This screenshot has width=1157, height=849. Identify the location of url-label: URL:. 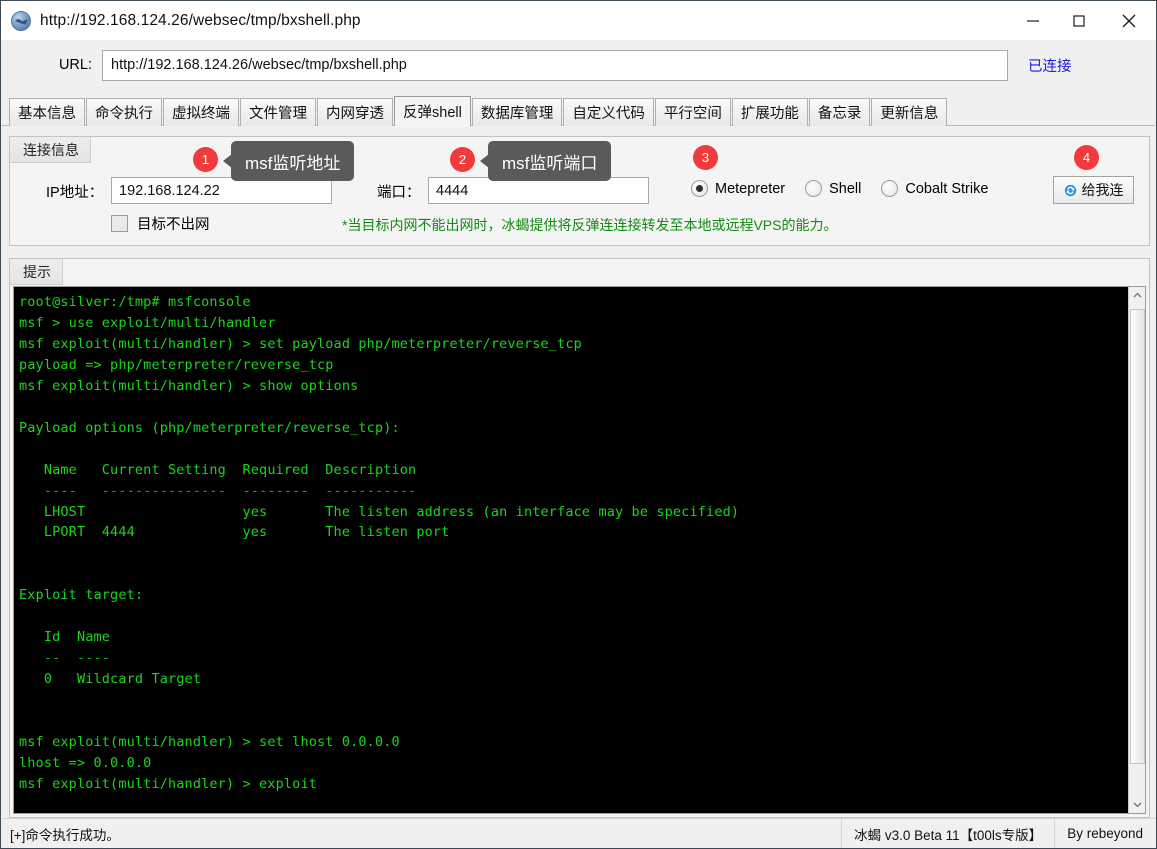
(75, 65).